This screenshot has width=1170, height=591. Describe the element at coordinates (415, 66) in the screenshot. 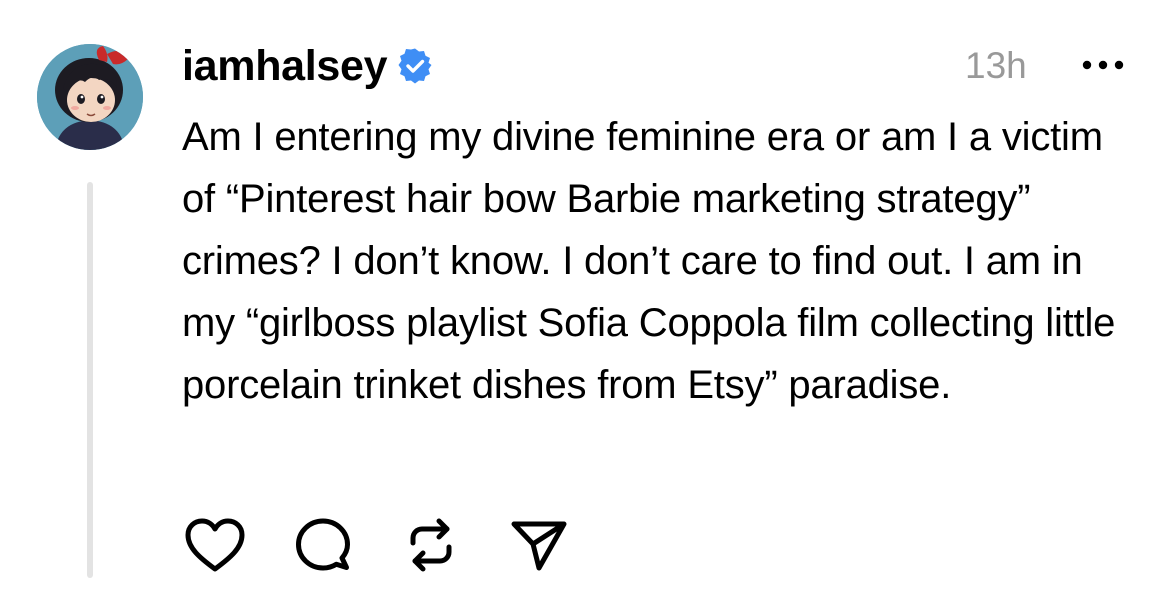

I see `verified-badge-icon` at that location.